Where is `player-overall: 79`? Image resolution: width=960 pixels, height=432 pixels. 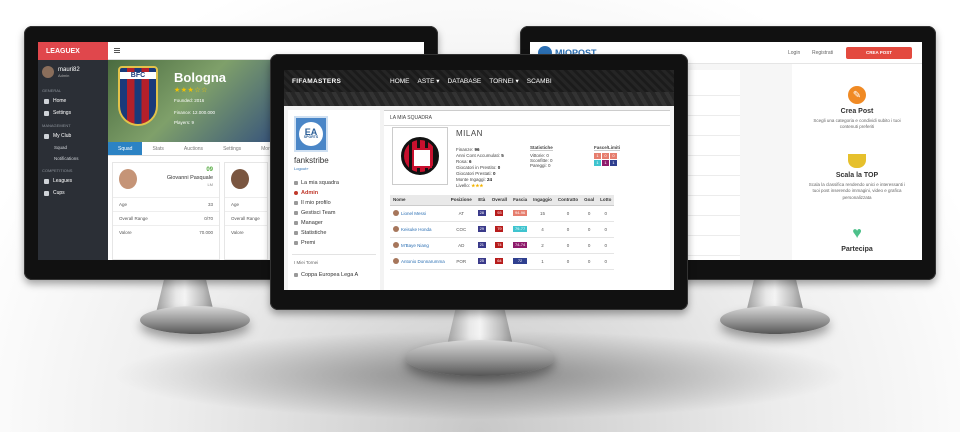
player-overall: 79 is located at coordinates (499, 229).